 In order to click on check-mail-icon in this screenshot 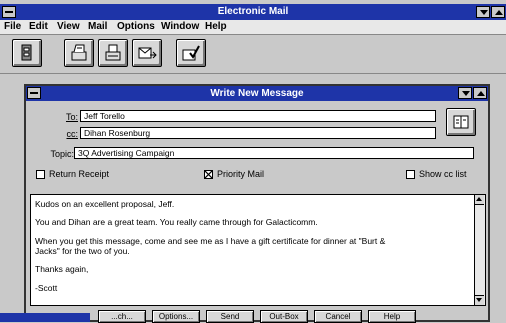, I will do `click(191, 53)`.